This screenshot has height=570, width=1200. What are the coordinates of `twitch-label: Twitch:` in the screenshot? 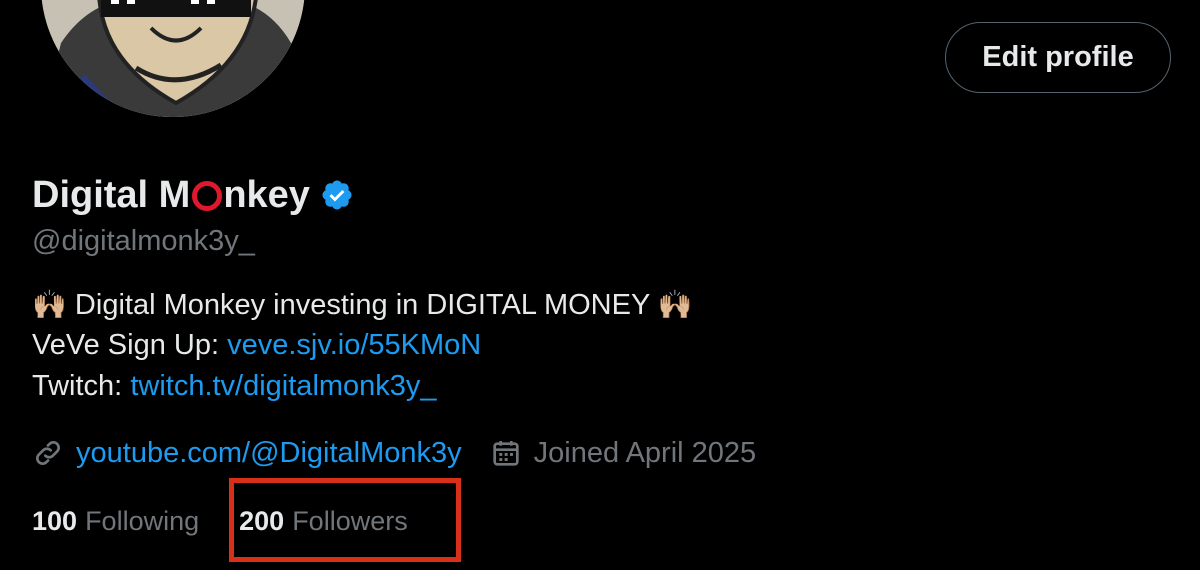 It's located at (81, 386).